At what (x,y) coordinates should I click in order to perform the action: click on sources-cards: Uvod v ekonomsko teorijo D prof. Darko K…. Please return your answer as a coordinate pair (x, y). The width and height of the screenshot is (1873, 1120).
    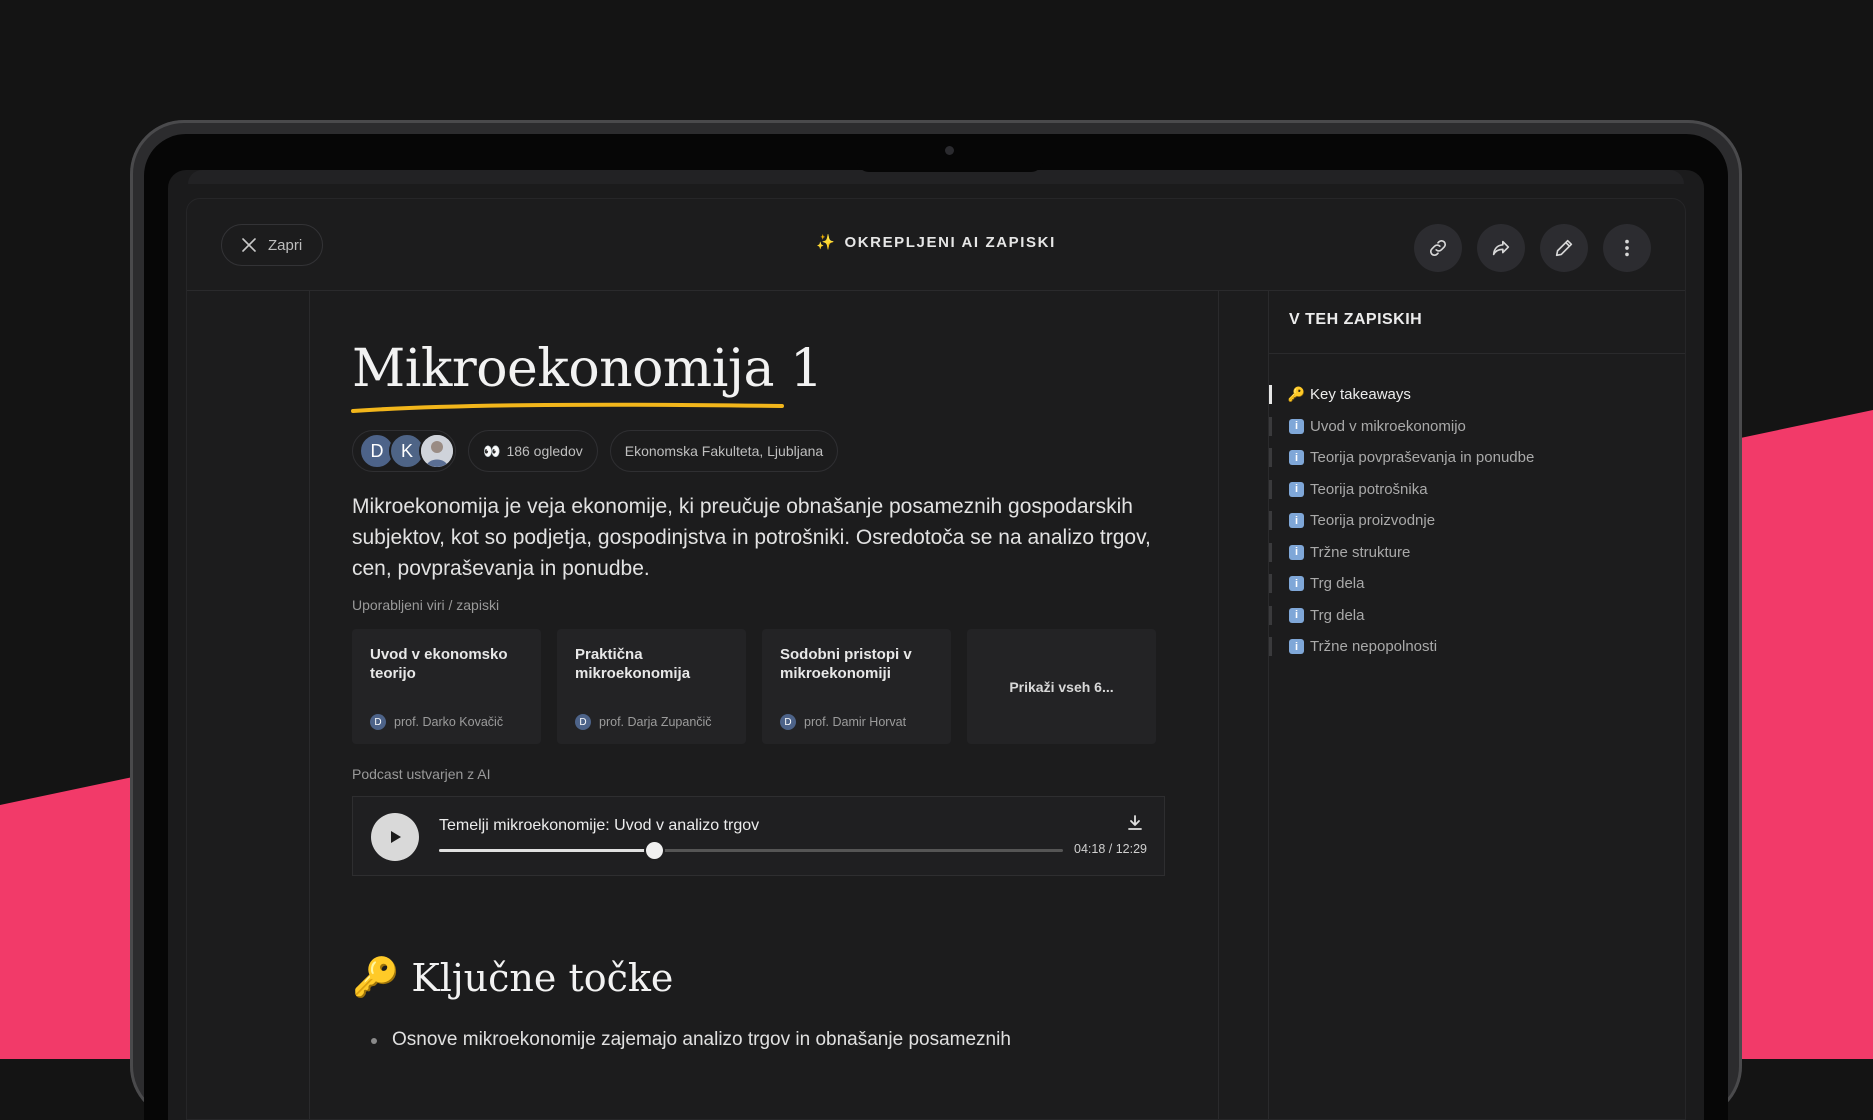
    Looking at the image, I should click on (754, 686).